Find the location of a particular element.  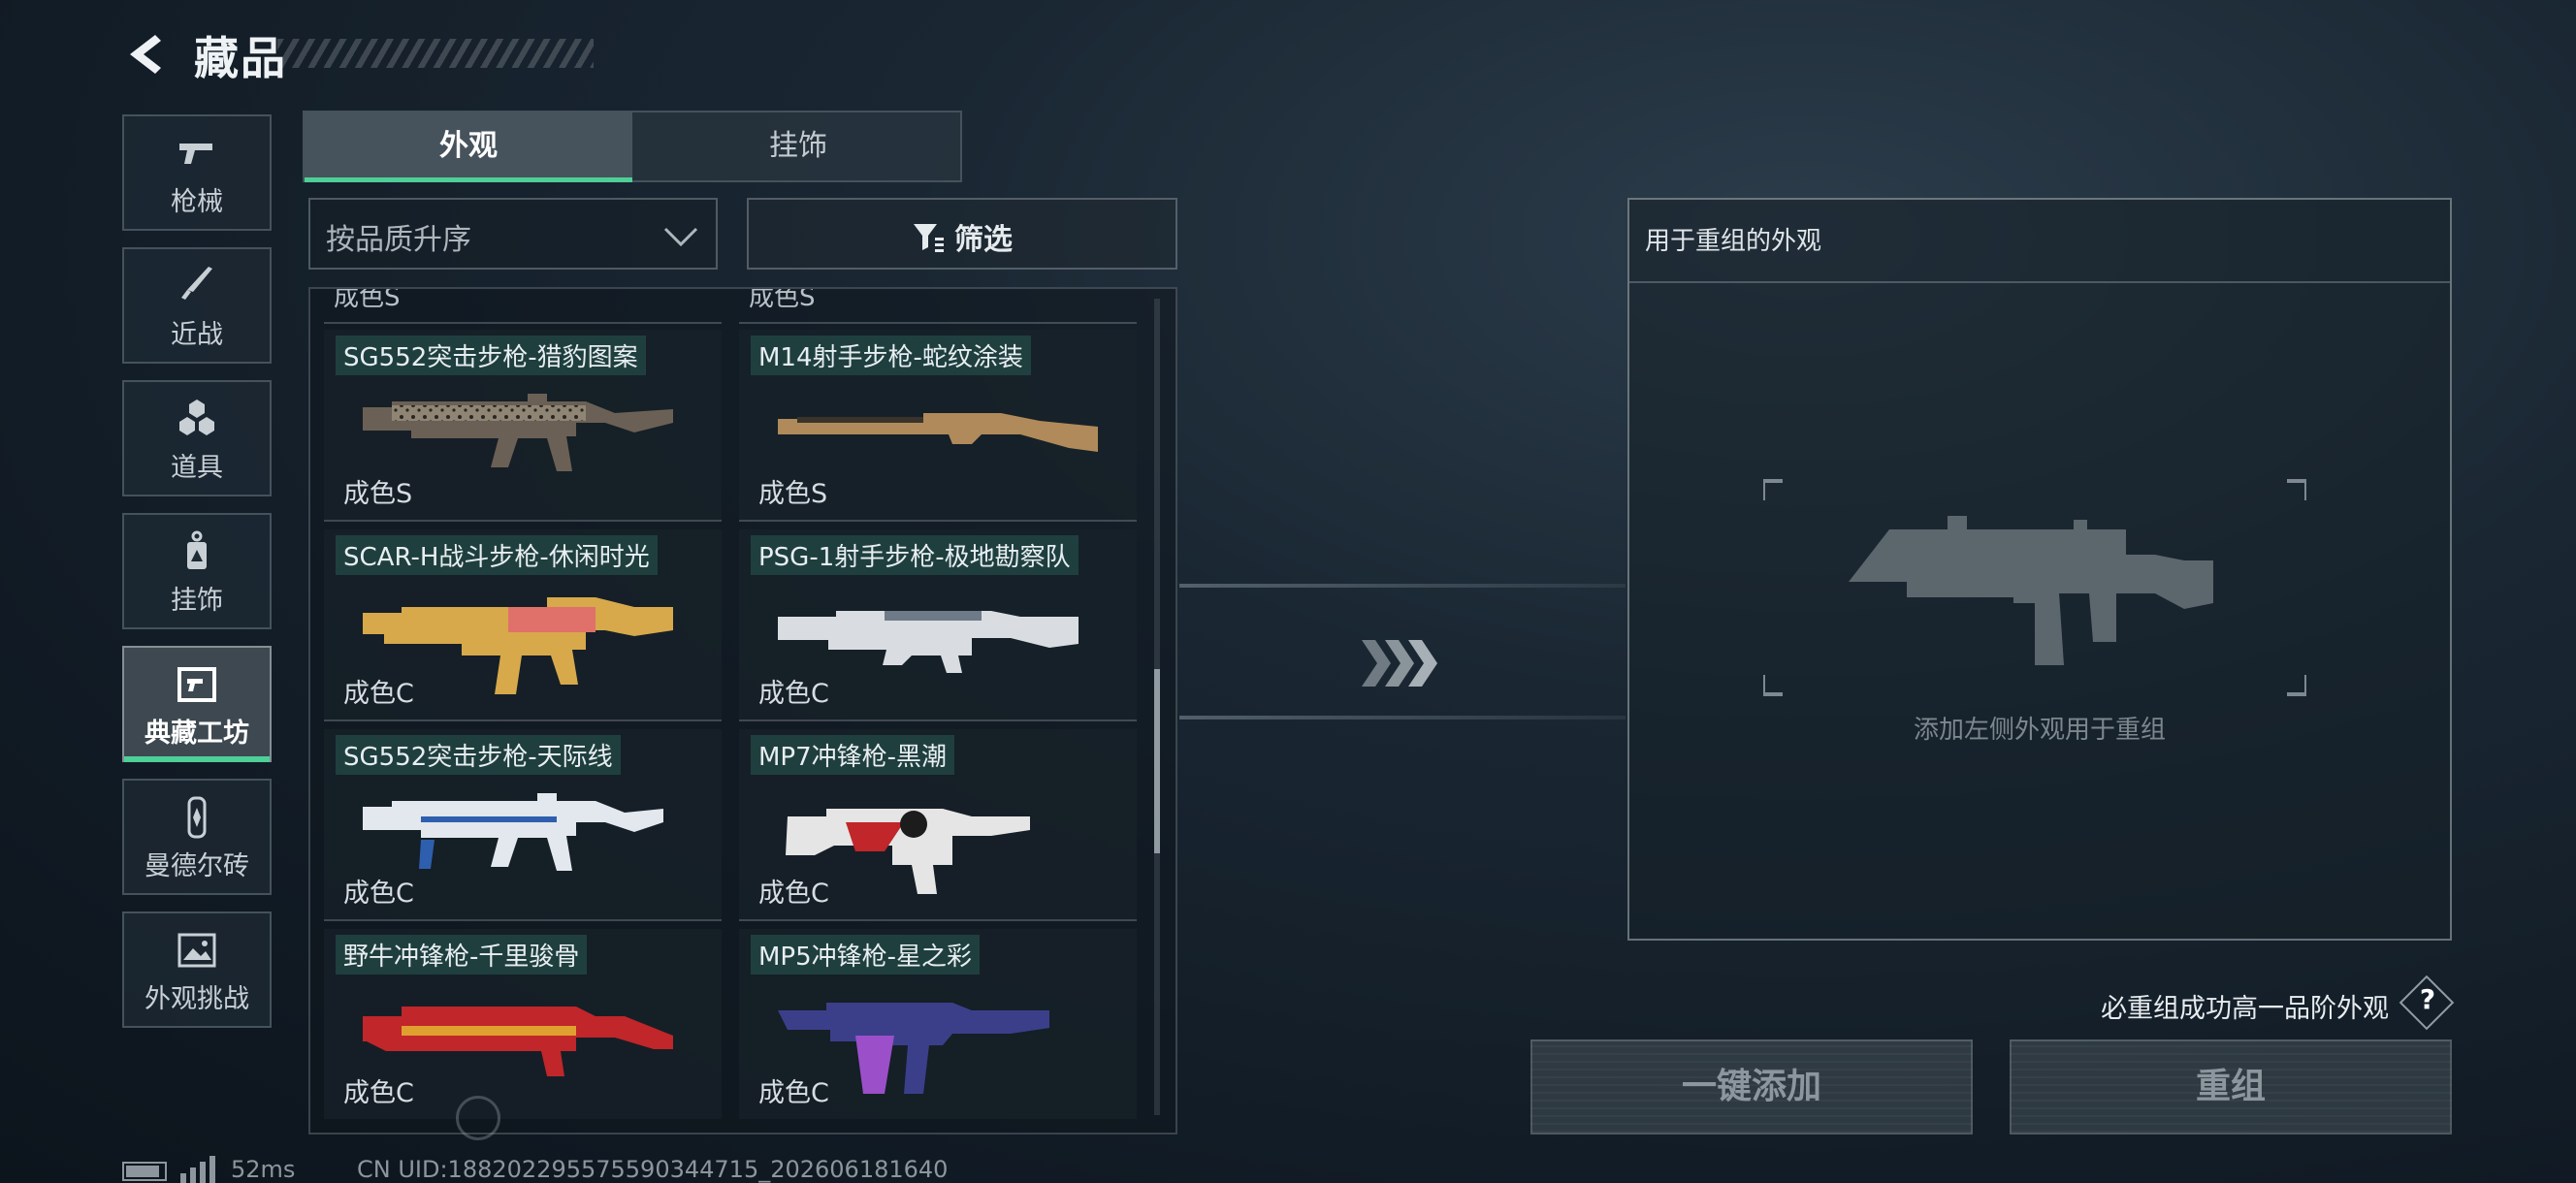

smg-image is located at coordinates (518, 1041).